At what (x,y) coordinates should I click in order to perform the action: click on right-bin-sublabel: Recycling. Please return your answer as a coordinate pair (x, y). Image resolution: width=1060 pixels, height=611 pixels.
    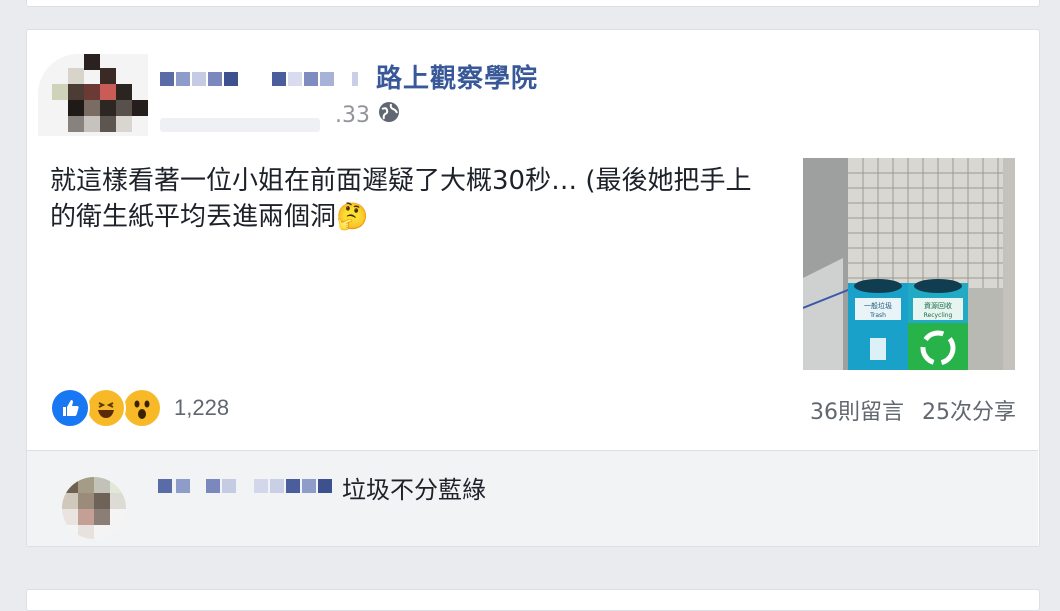
    Looking at the image, I should click on (938, 315).